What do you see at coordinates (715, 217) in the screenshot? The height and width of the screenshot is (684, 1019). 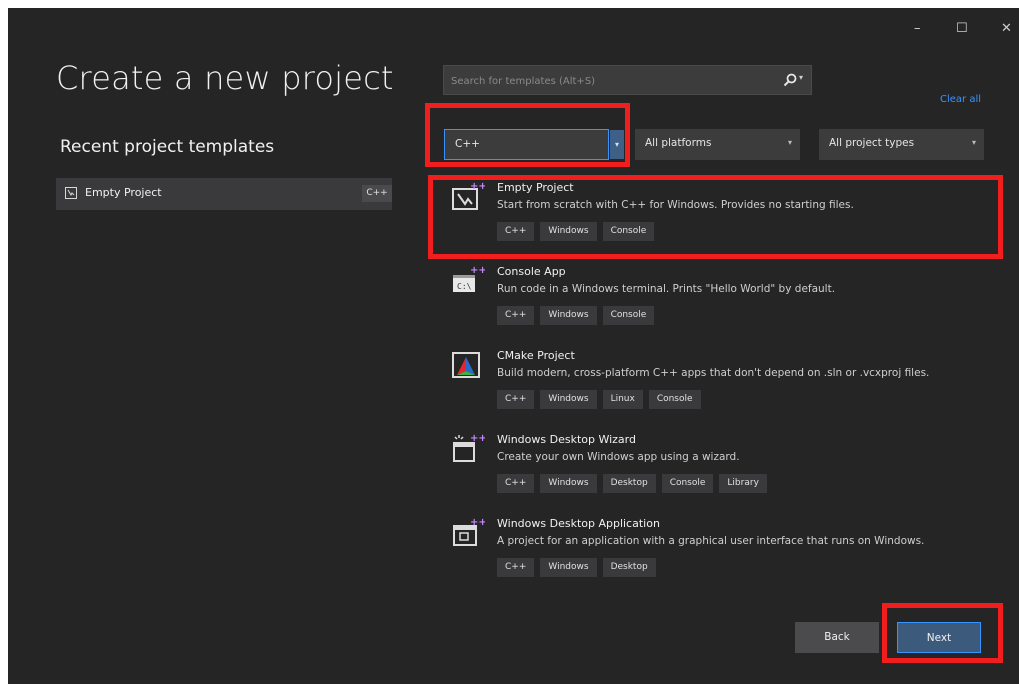 I see `highlight-box-empty-project` at bounding box center [715, 217].